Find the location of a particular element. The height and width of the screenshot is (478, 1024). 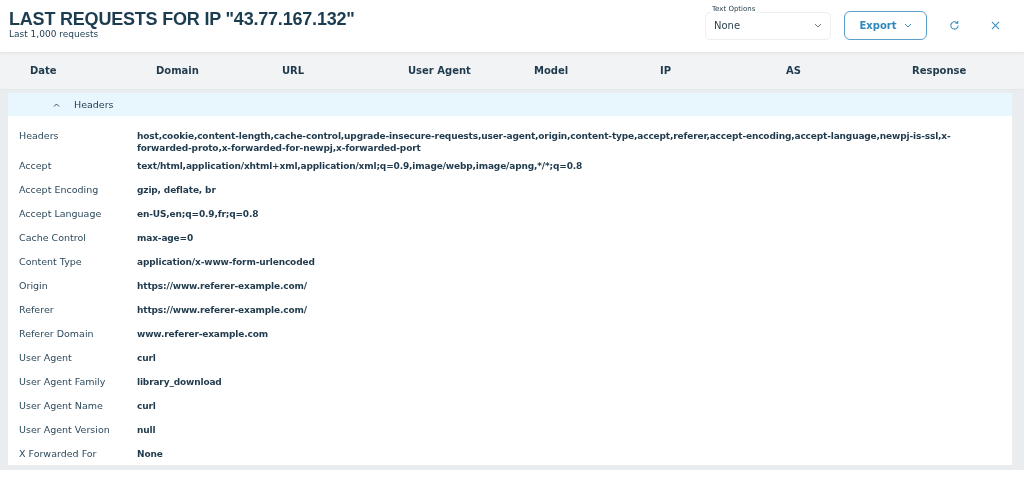

field-label: Content Type is located at coordinates (50, 261).